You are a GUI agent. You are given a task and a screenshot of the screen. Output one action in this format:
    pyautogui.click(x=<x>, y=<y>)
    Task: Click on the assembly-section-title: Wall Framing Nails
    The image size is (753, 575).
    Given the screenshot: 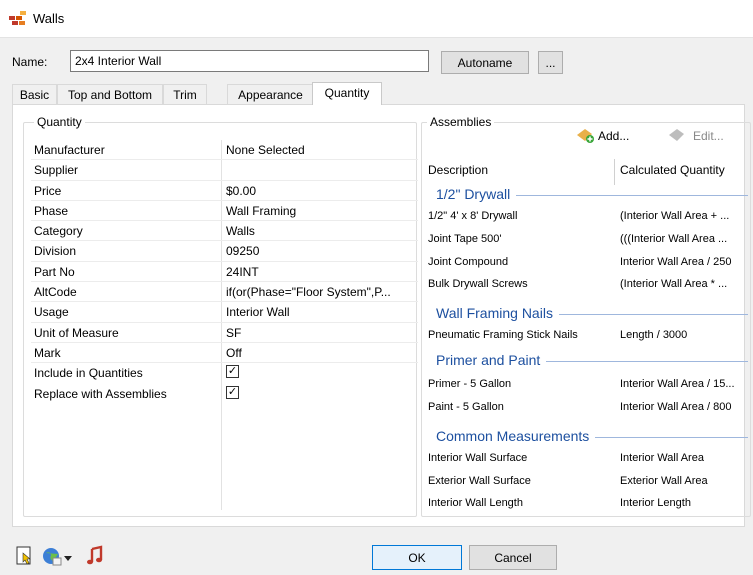 What is the action you would take?
    pyautogui.click(x=494, y=313)
    